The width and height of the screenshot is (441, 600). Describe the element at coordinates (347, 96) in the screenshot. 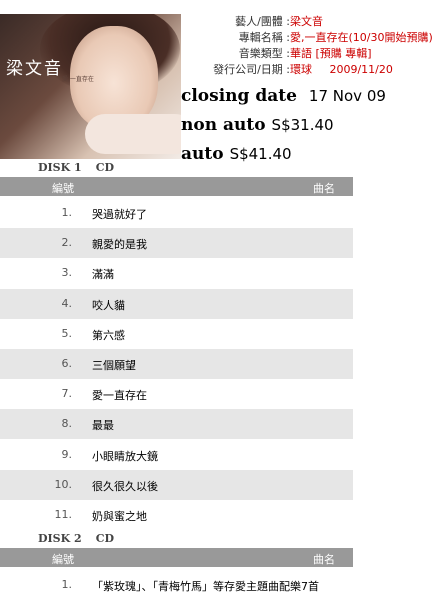

I see `closing-date-value: 17 Nov 09` at that location.